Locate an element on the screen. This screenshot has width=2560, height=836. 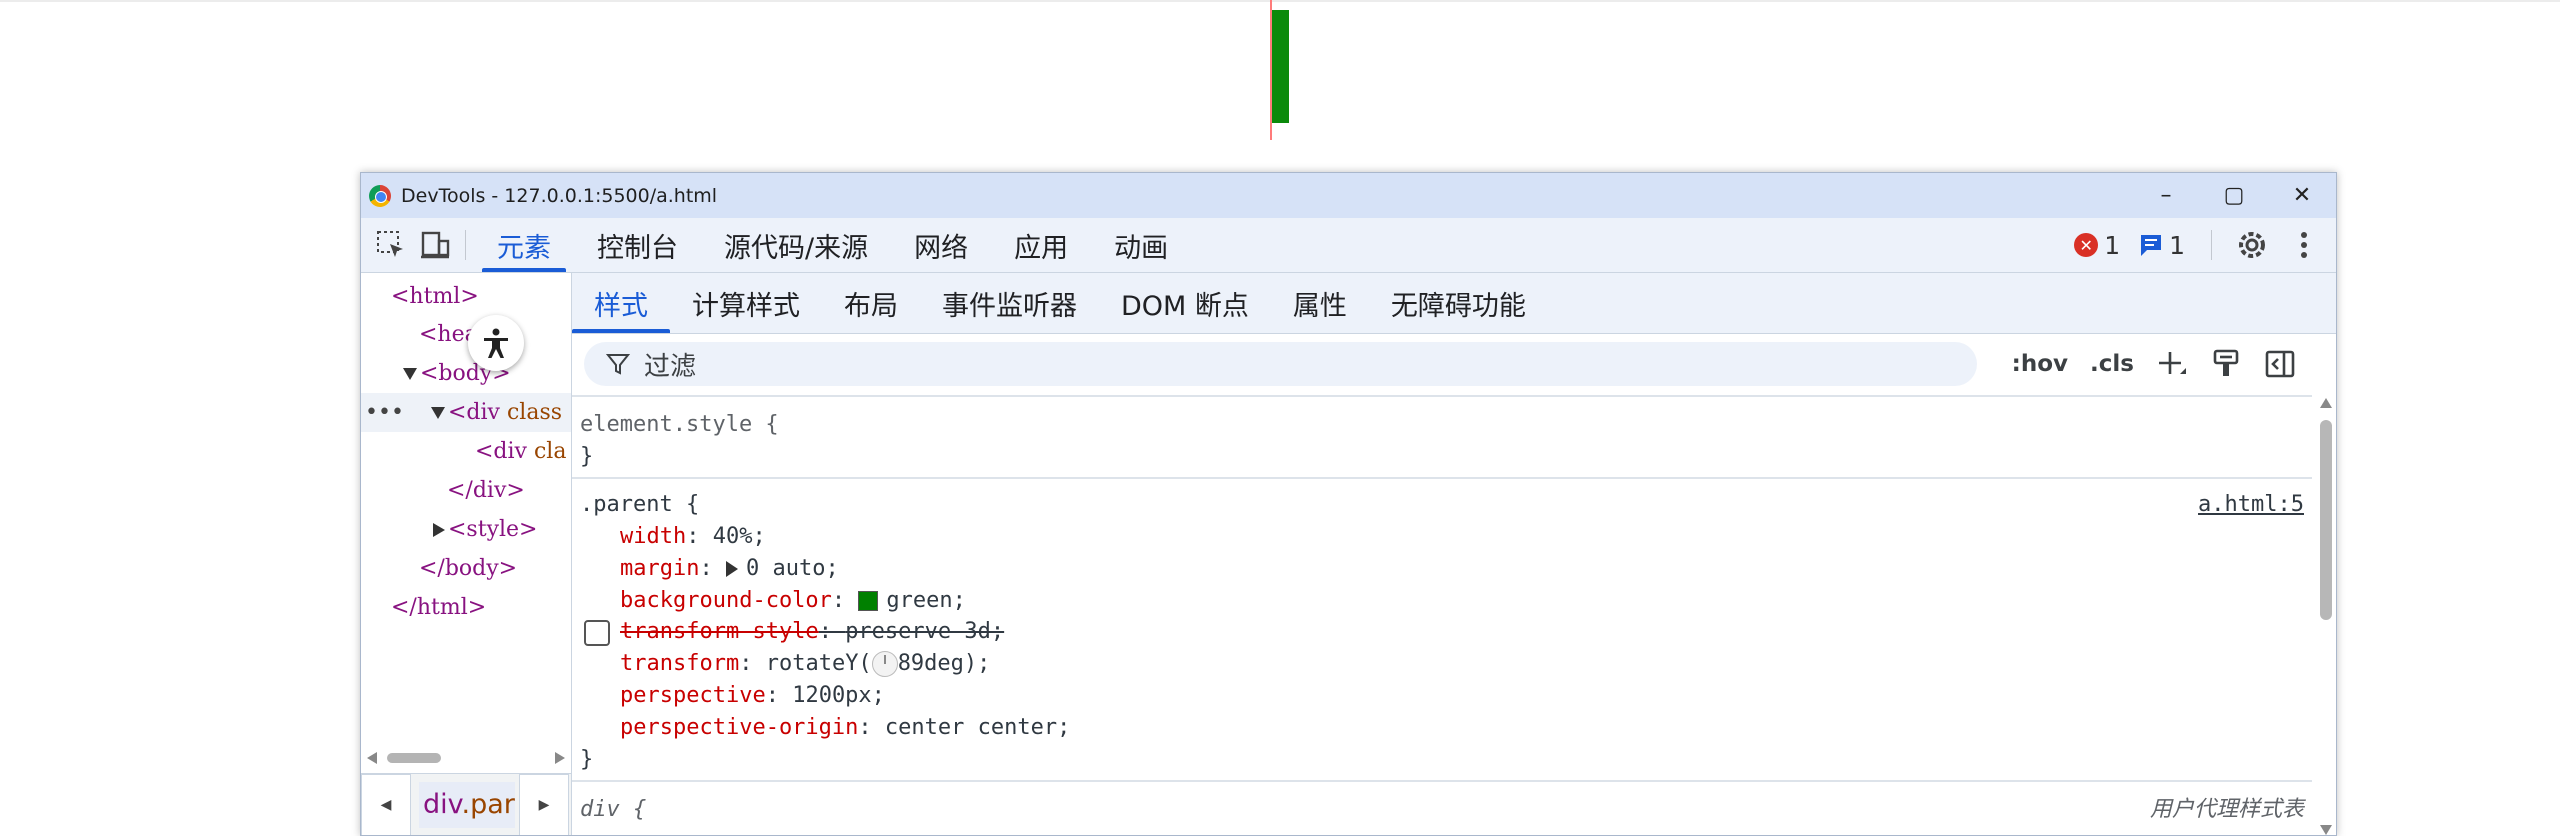
breadcrumb-item: div.par is located at coordinates (467, 805).